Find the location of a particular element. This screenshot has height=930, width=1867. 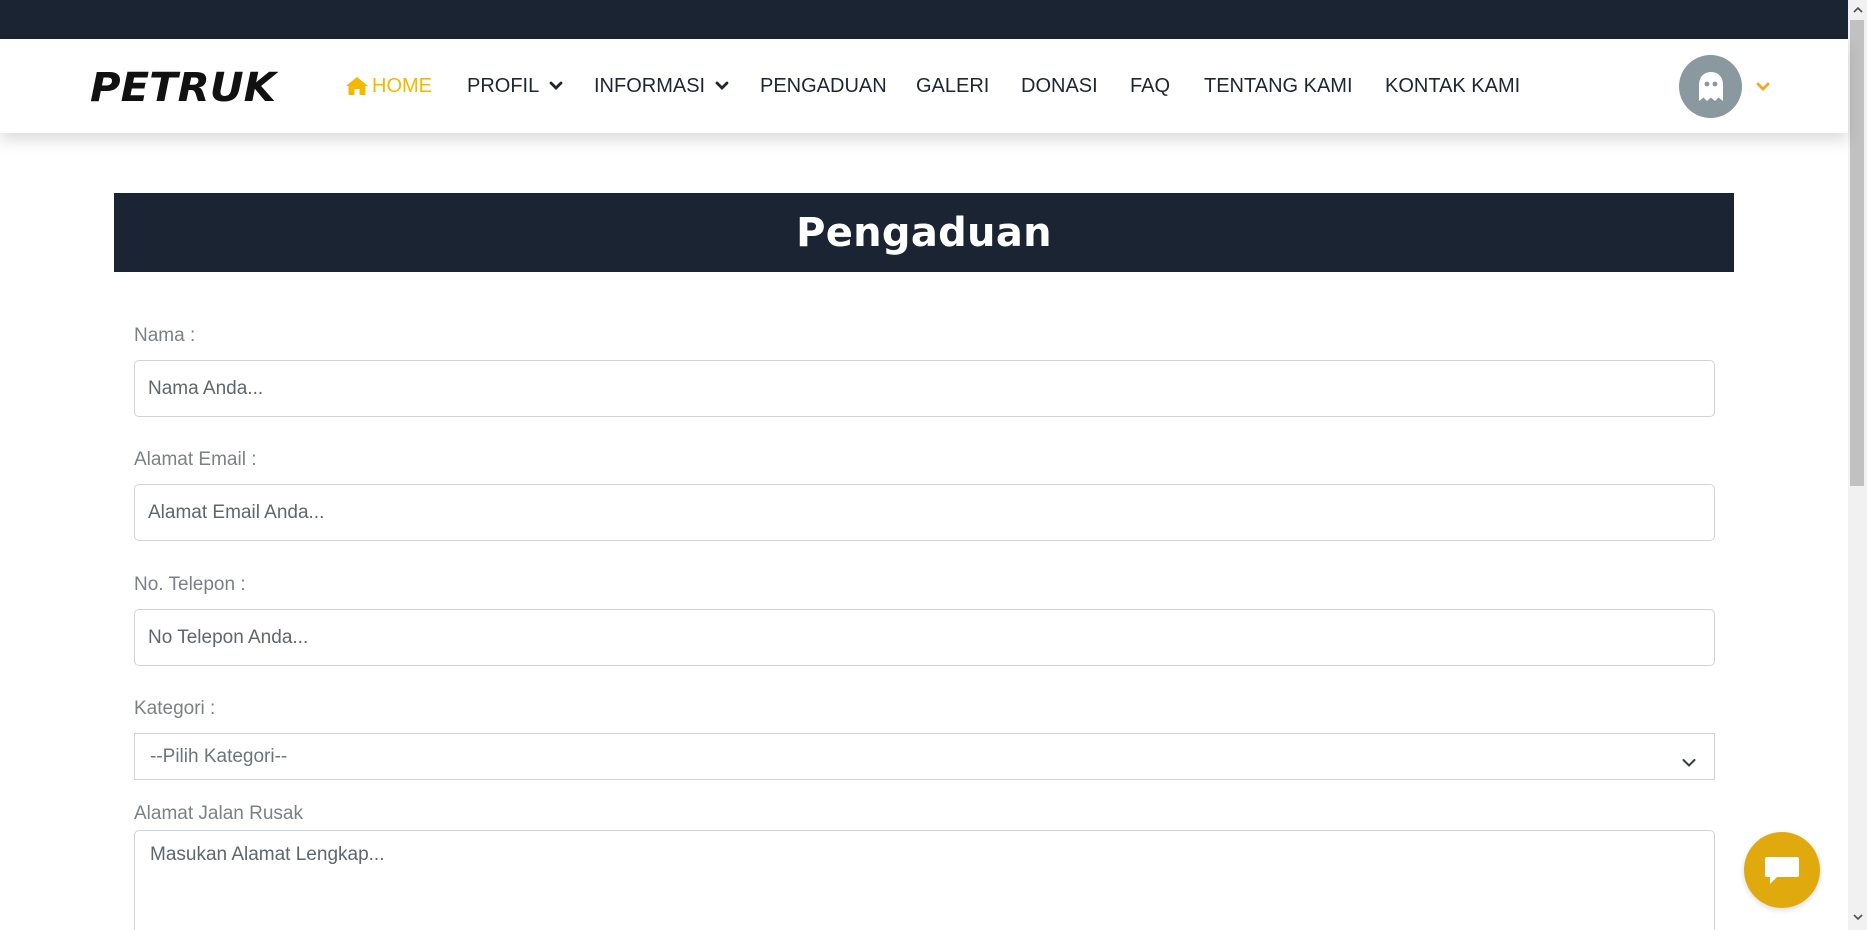

page-title: Pengaduan is located at coordinates (924, 232).